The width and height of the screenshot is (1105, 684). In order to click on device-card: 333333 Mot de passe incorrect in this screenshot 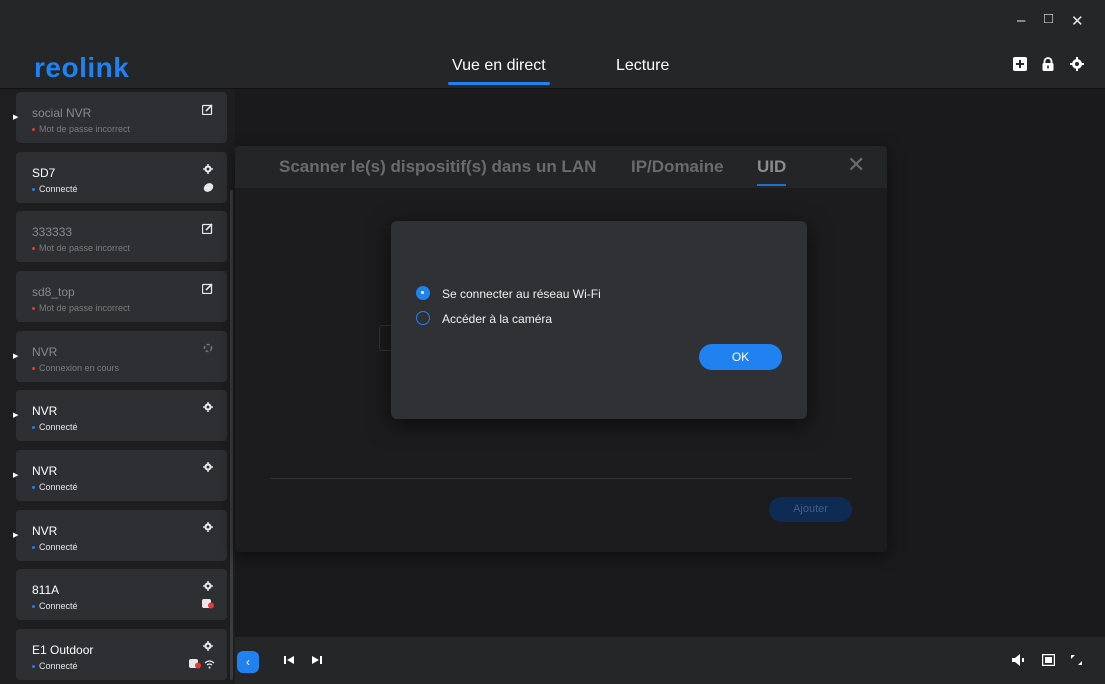, I will do `click(121, 236)`.